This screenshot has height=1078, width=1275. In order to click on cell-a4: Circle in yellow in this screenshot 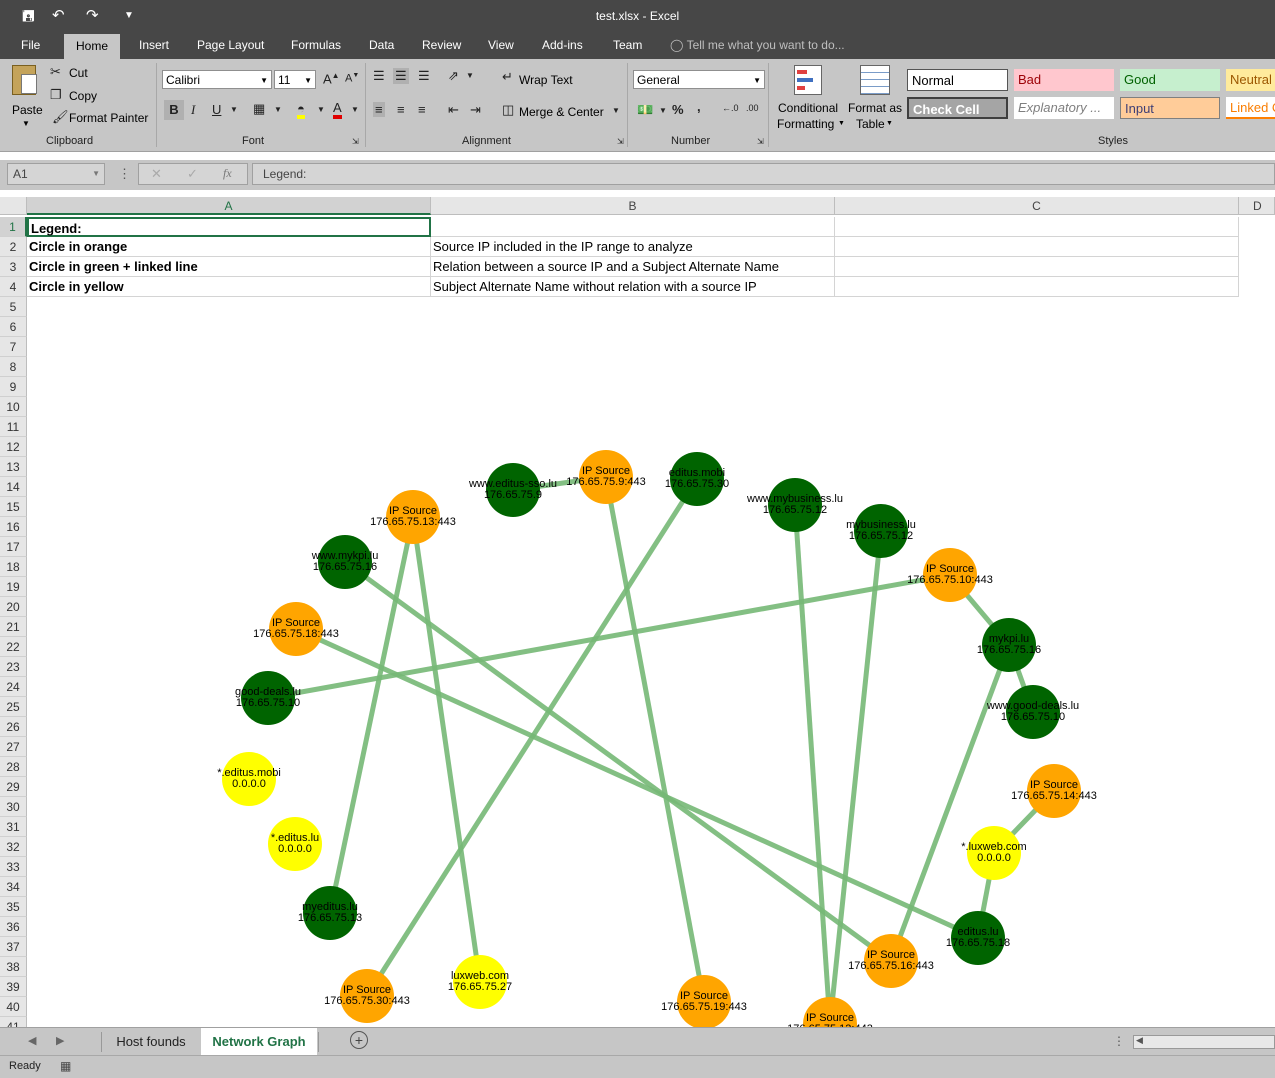, I will do `click(229, 287)`.